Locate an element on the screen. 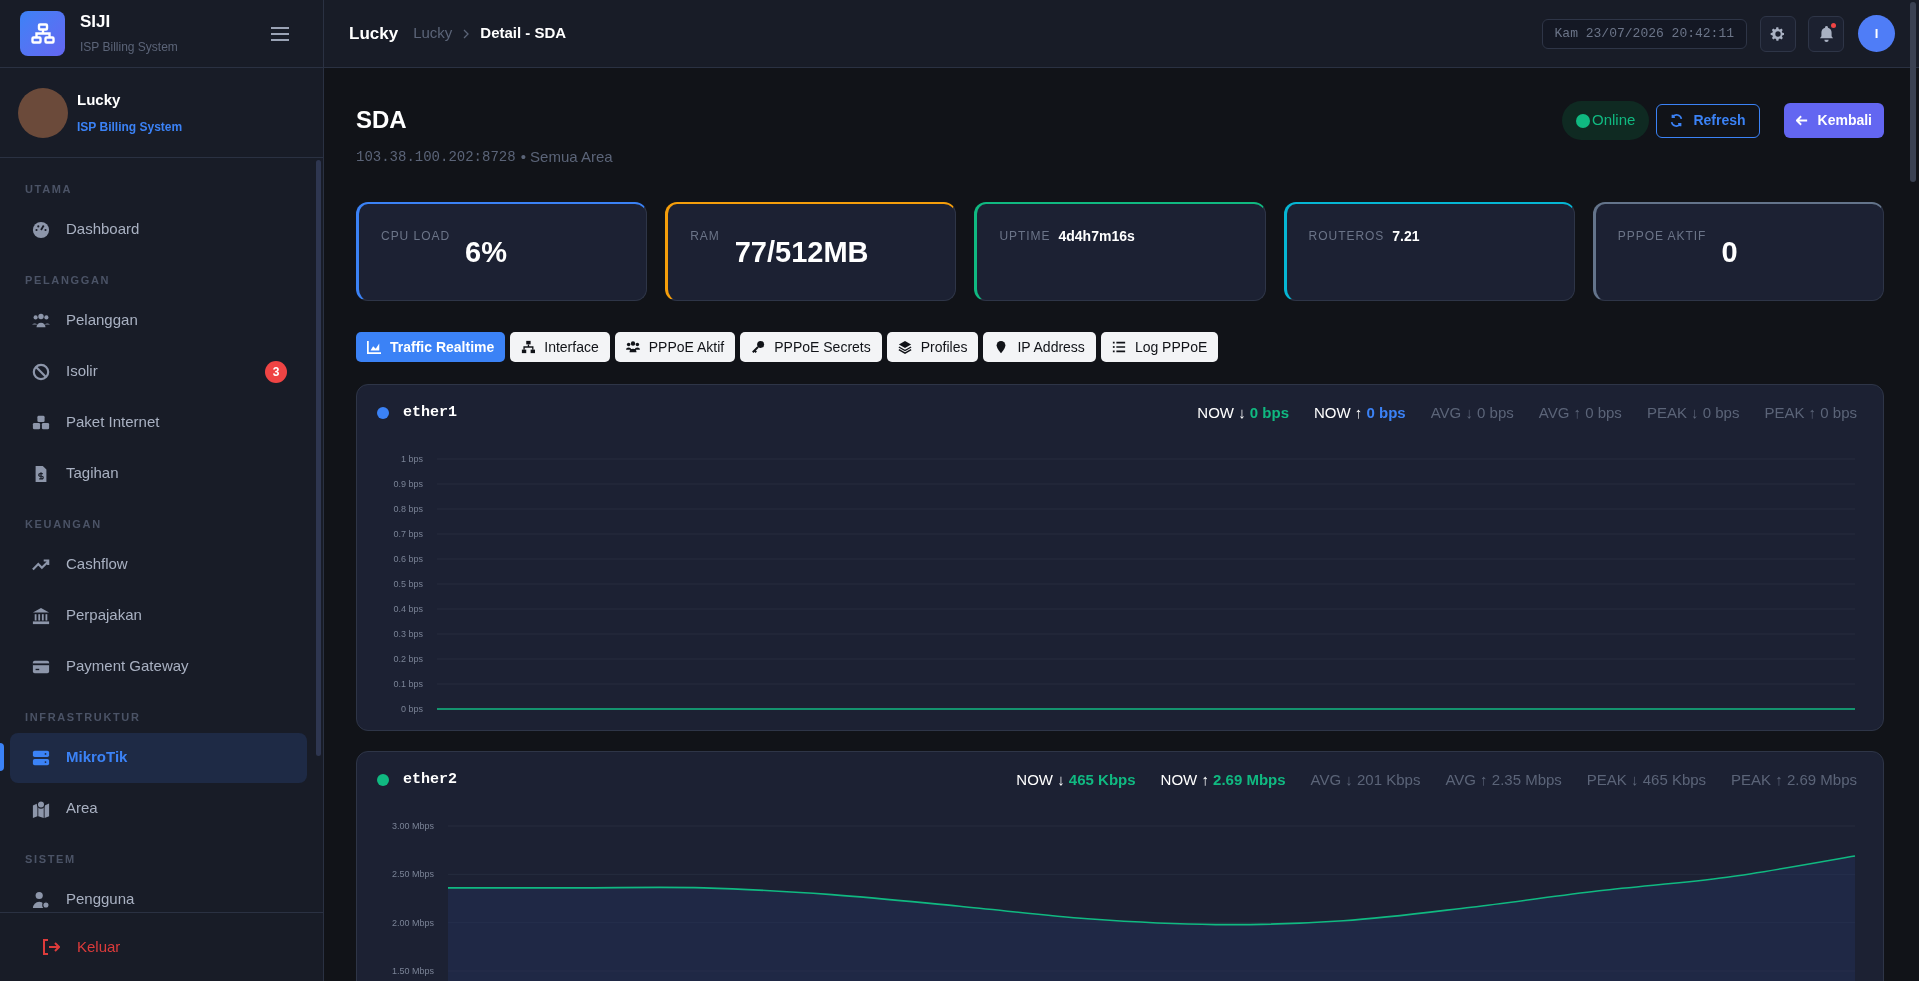 The image size is (1919, 981). header-title: Lucky is located at coordinates (374, 33).